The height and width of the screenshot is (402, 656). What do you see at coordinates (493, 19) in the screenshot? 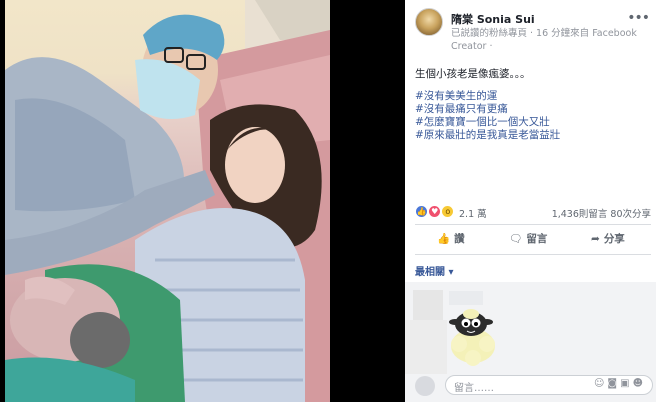
I see `author-name: 隋棠 Sonia Sui` at bounding box center [493, 19].